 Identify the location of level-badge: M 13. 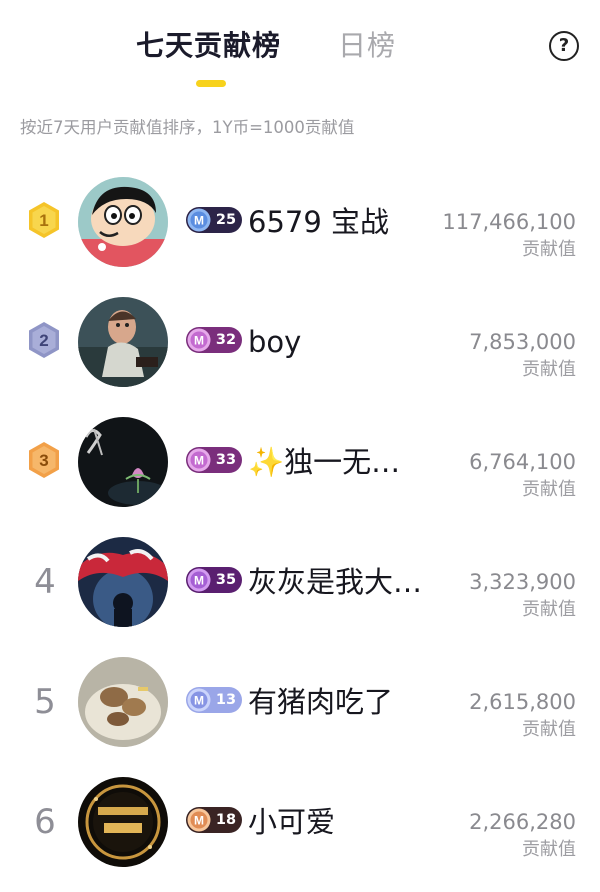
(214, 700).